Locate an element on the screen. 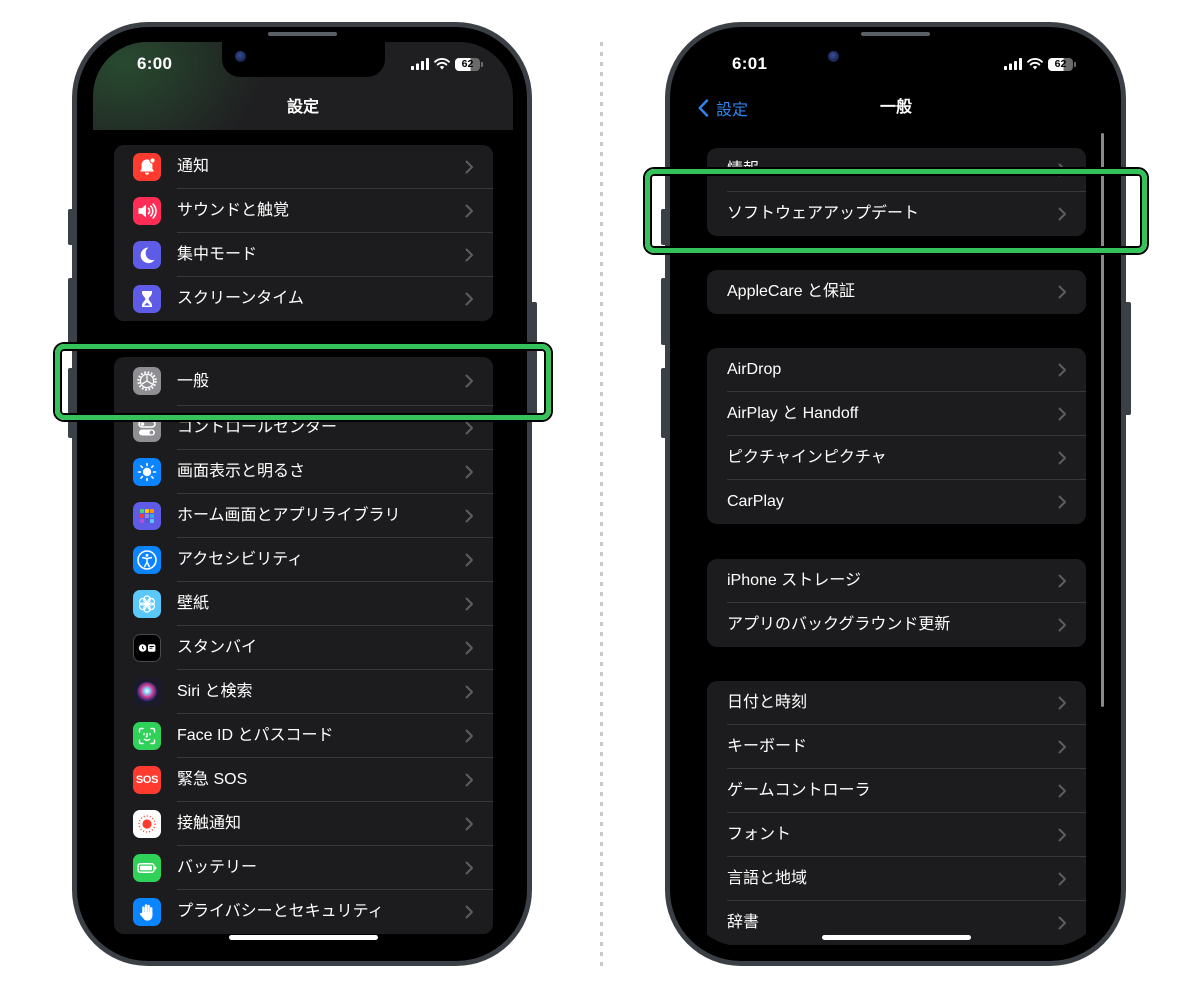  general-group-2: AppleCare と保証 is located at coordinates (896, 292).